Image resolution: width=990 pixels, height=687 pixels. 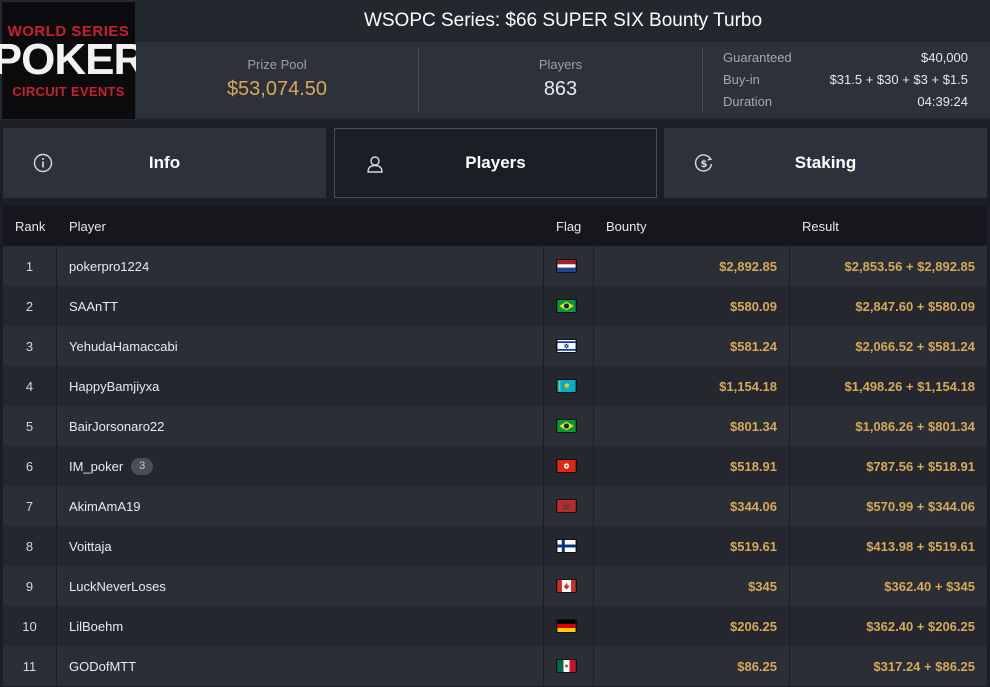 I want to click on player-name: YehudaHamaccabi, so click(x=123, y=346).